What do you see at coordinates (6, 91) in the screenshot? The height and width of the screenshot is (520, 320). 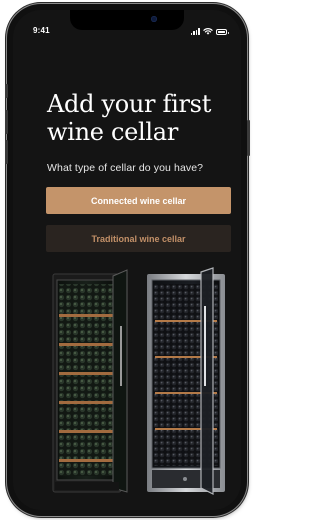 I see `side-button-silent` at bounding box center [6, 91].